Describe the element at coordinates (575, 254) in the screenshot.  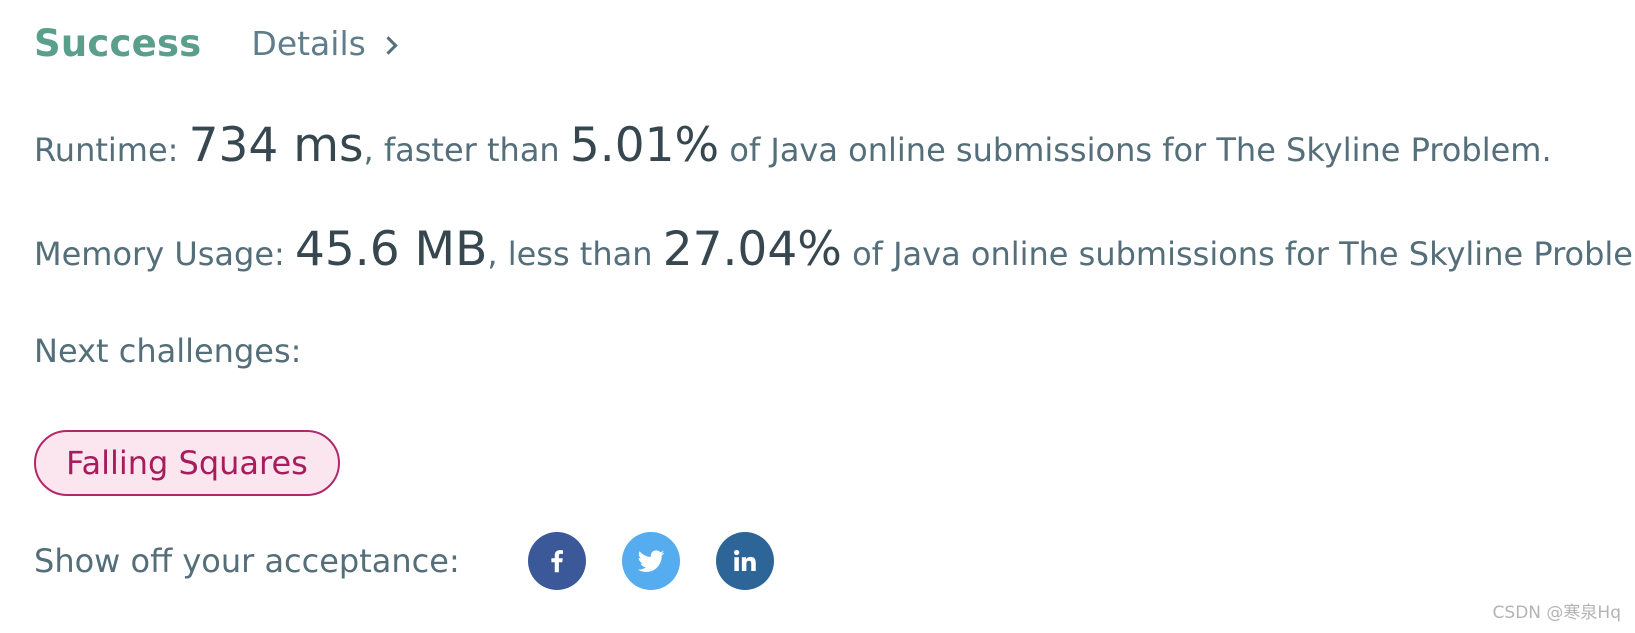
I see `memory-comparison: , less than` at that location.